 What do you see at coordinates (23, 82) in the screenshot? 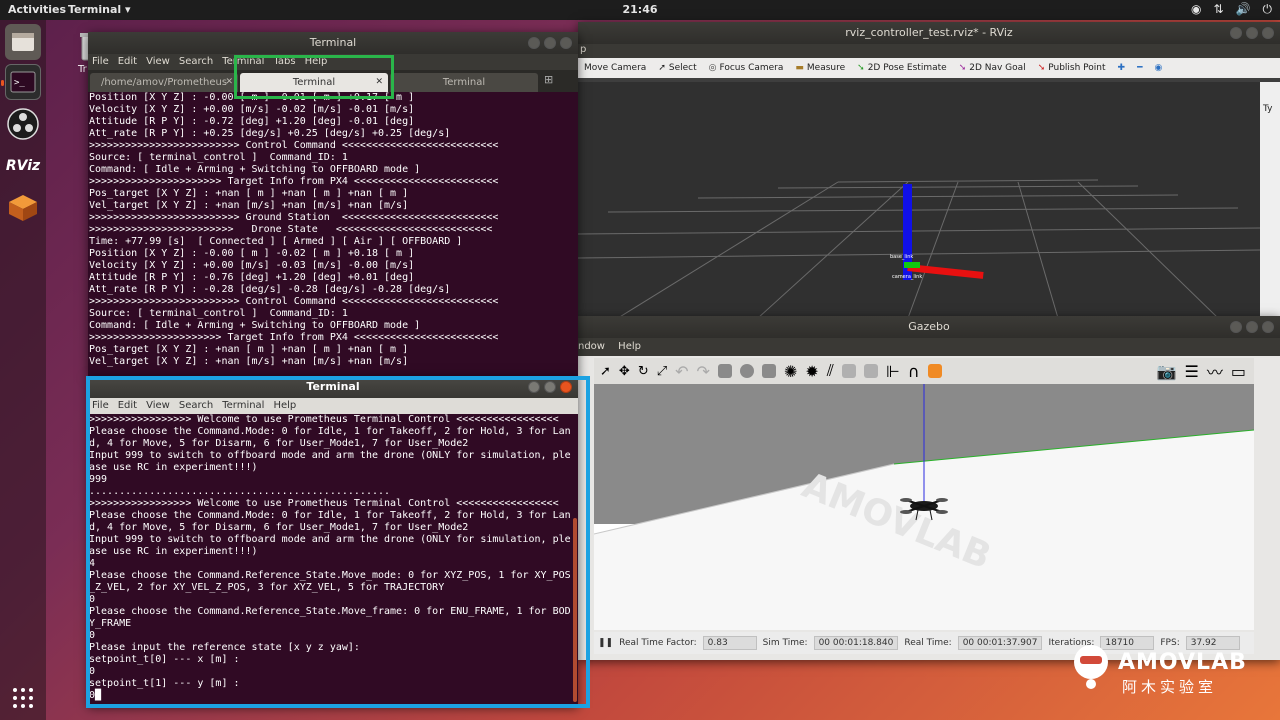
I see `terminal-icon: >_` at bounding box center [23, 82].